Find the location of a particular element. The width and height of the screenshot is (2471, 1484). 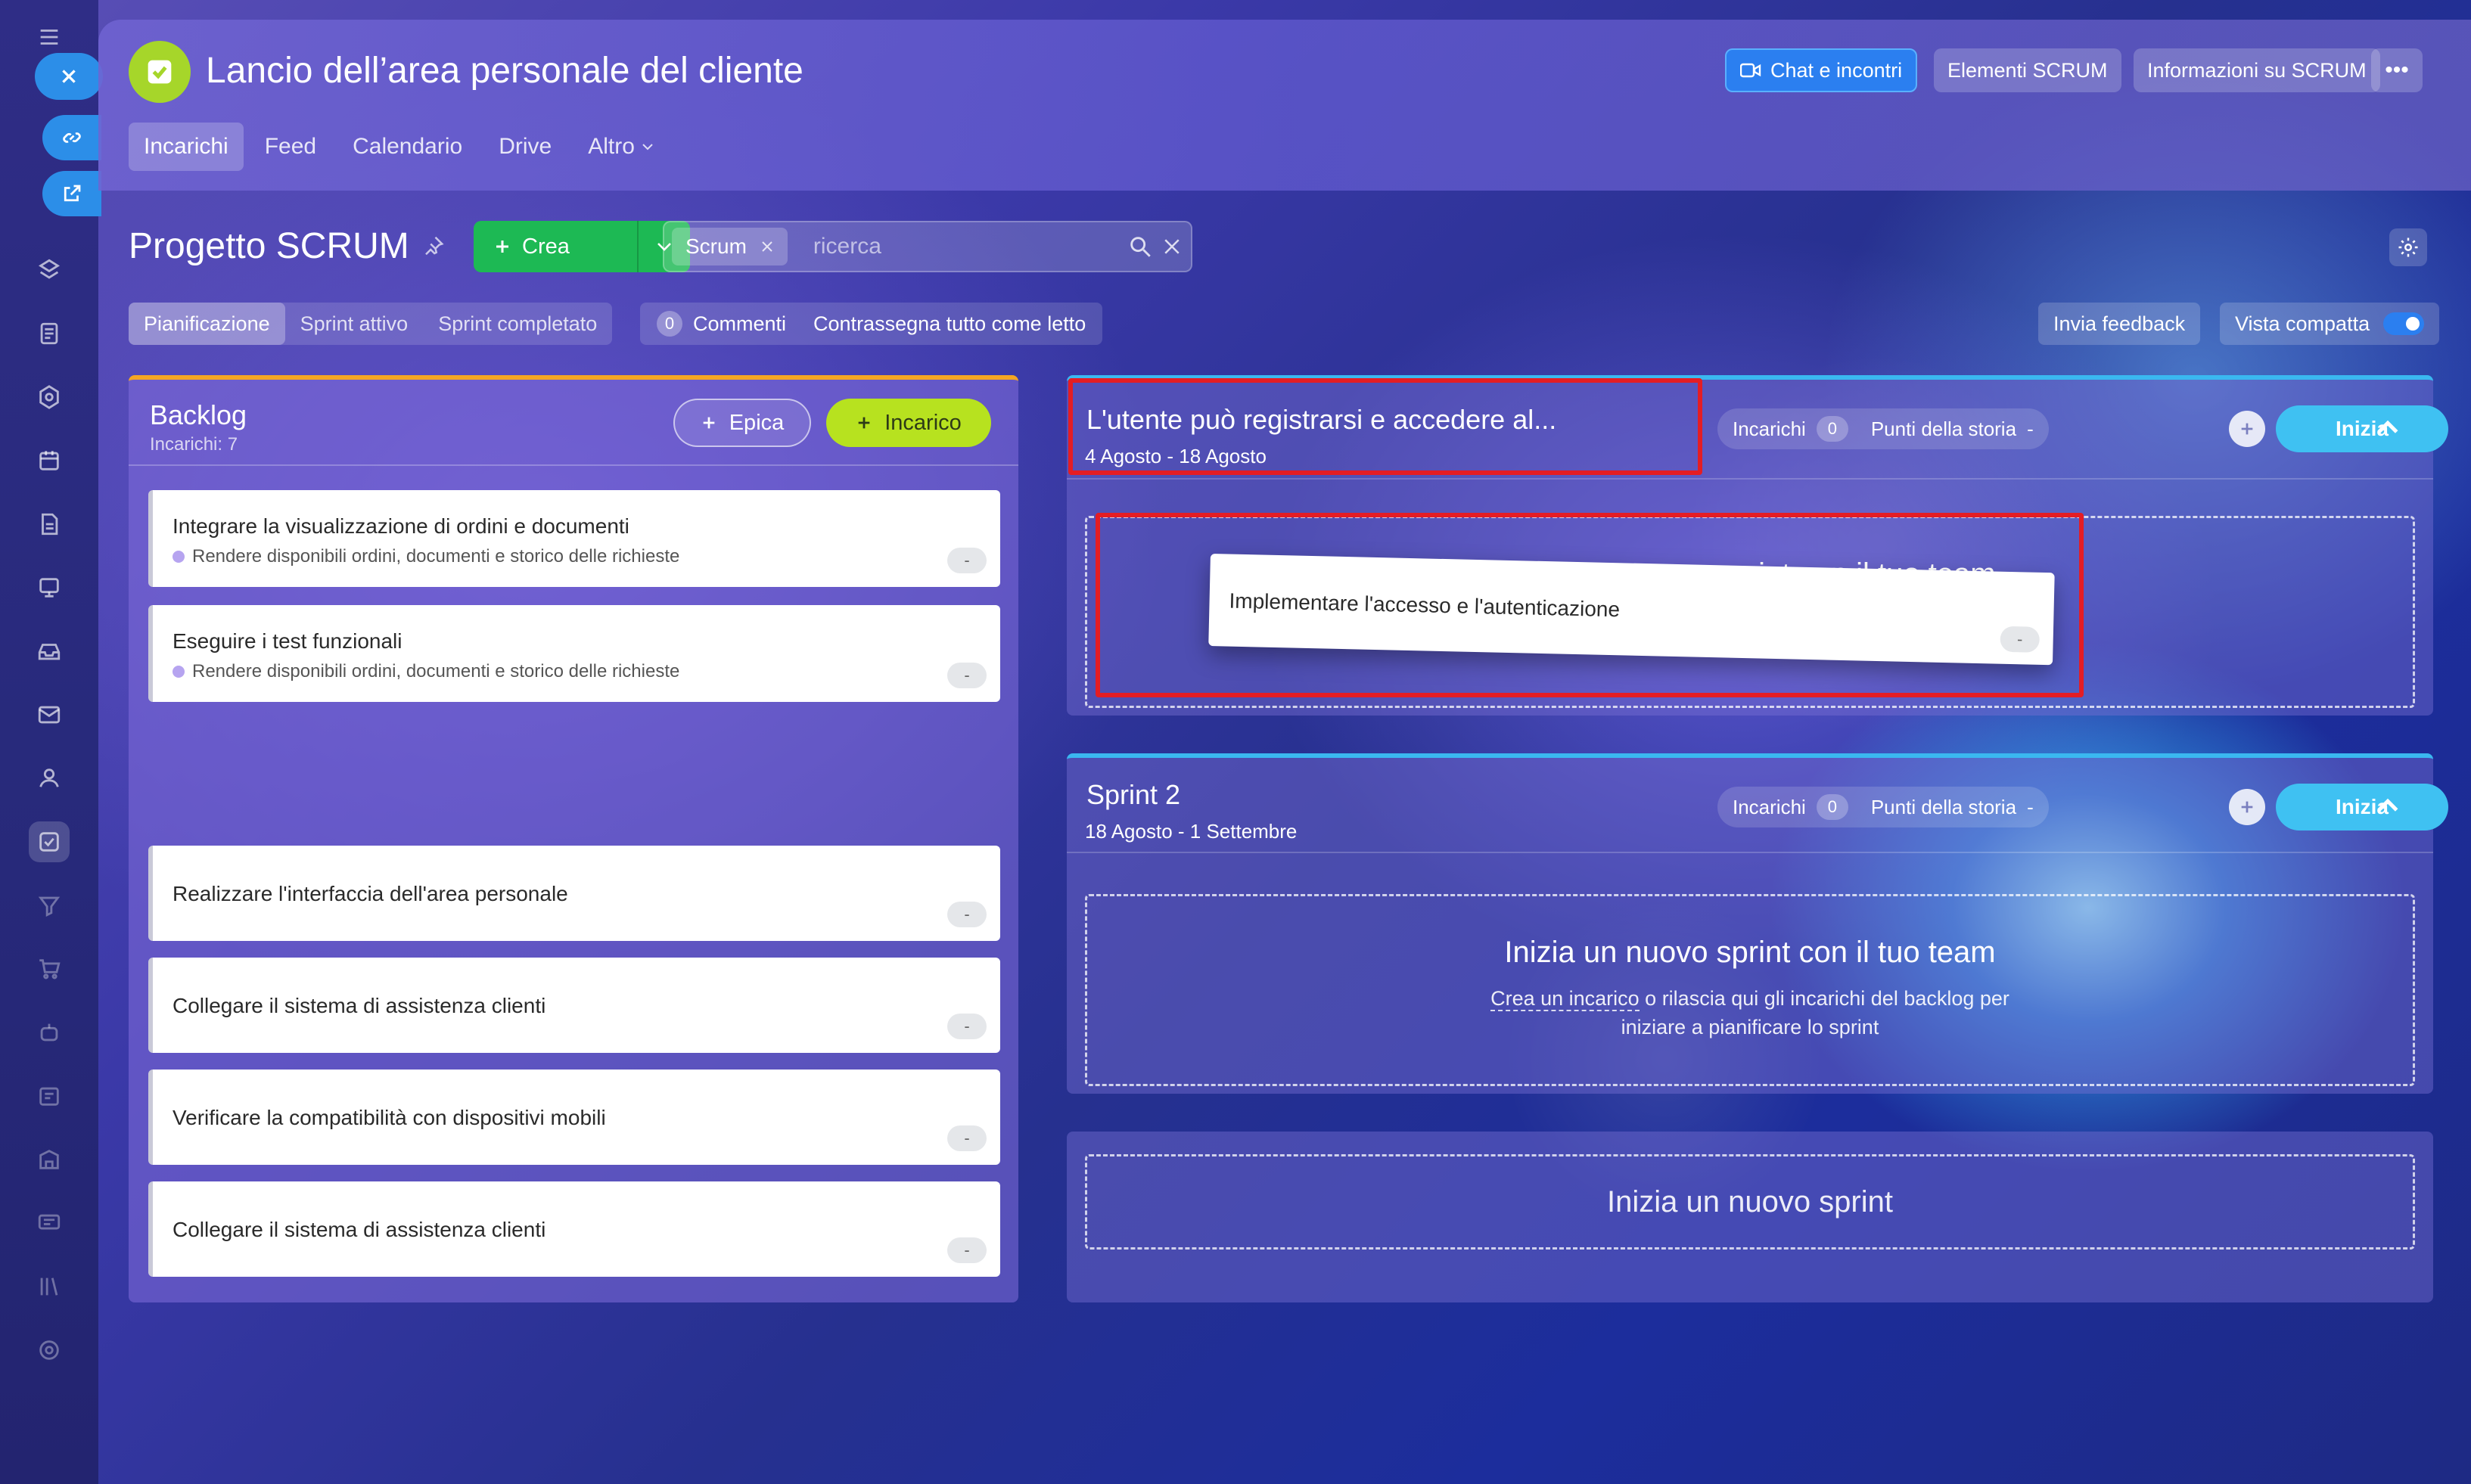

send-feedback-button: Invia feedback is located at coordinates (2119, 324).